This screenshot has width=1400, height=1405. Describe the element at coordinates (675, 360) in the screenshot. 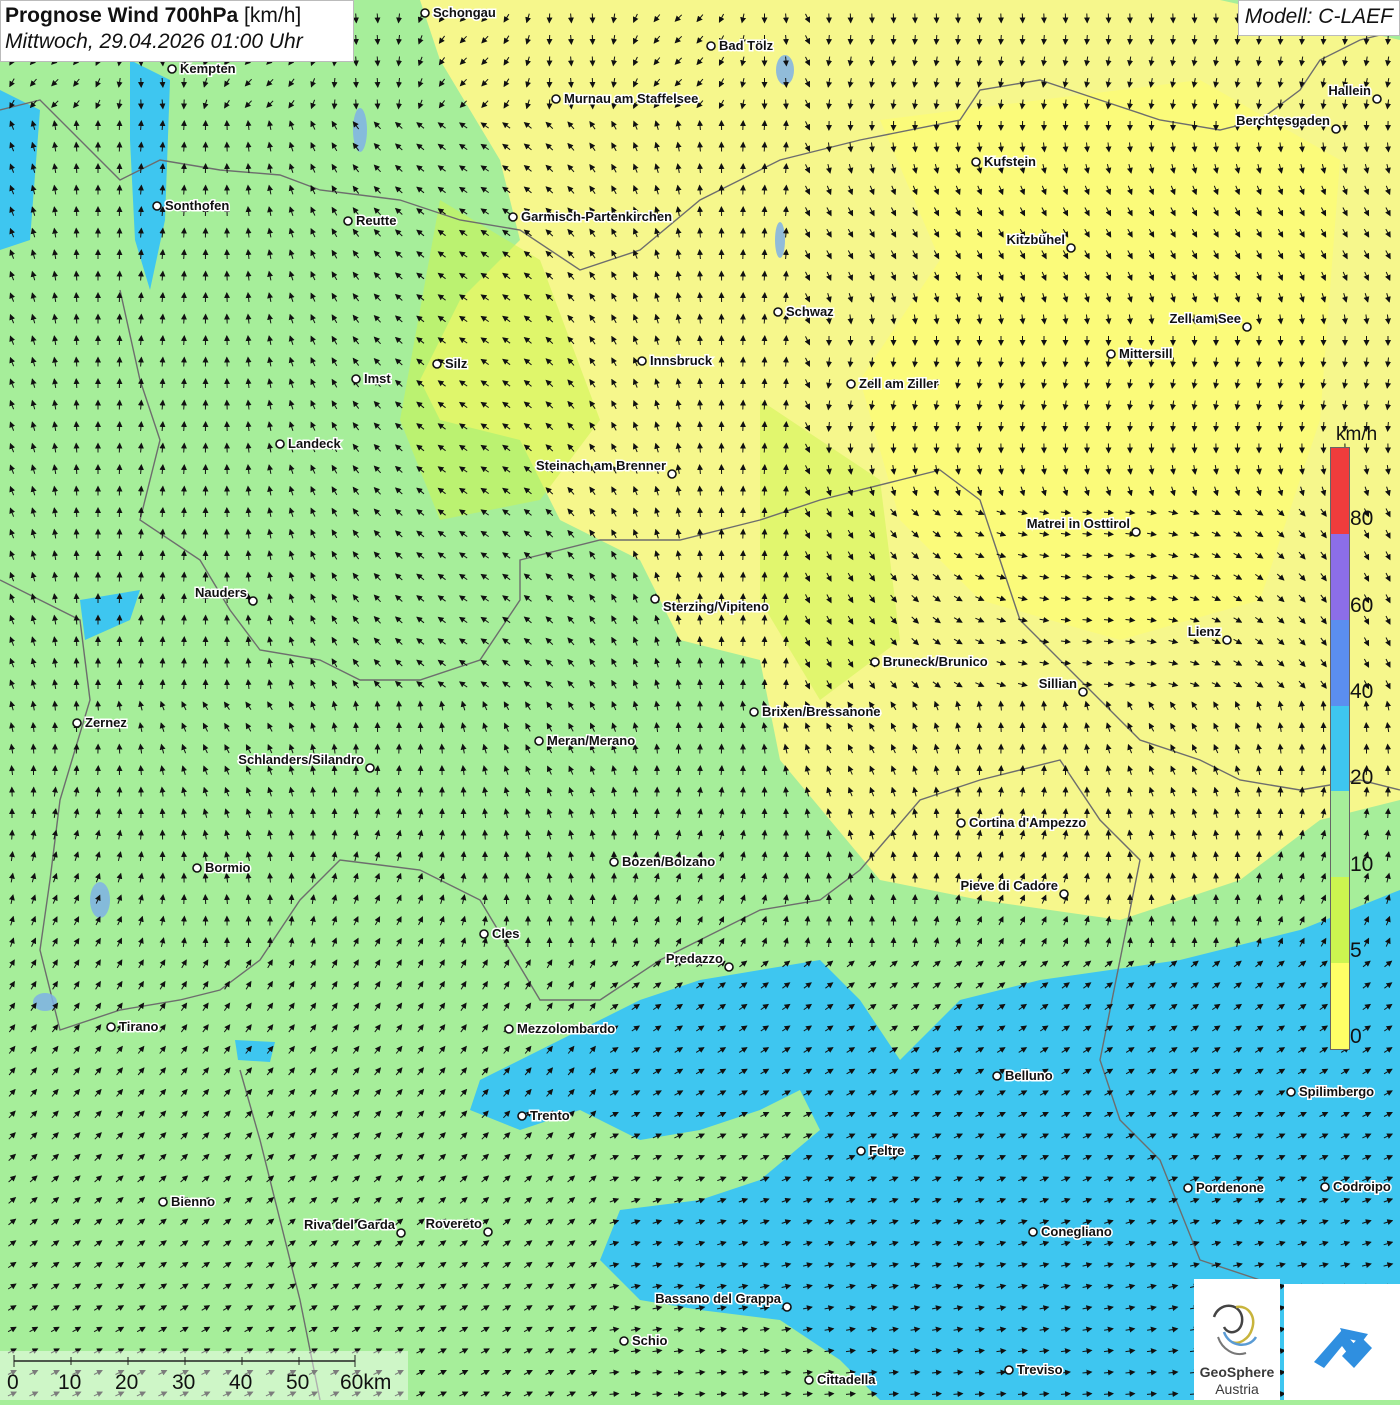

I see `city-marker: Innsbruck` at that location.